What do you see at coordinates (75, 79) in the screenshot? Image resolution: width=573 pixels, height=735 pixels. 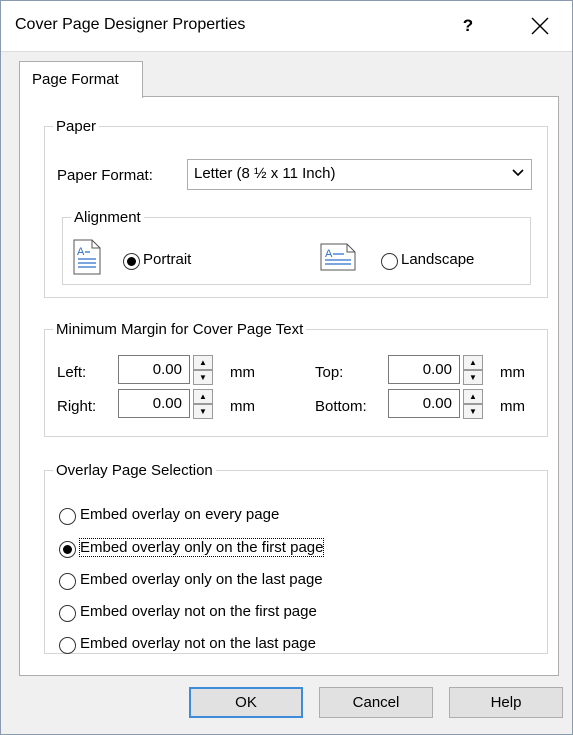 I see `tab-label: Page Format` at bounding box center [75, 79].